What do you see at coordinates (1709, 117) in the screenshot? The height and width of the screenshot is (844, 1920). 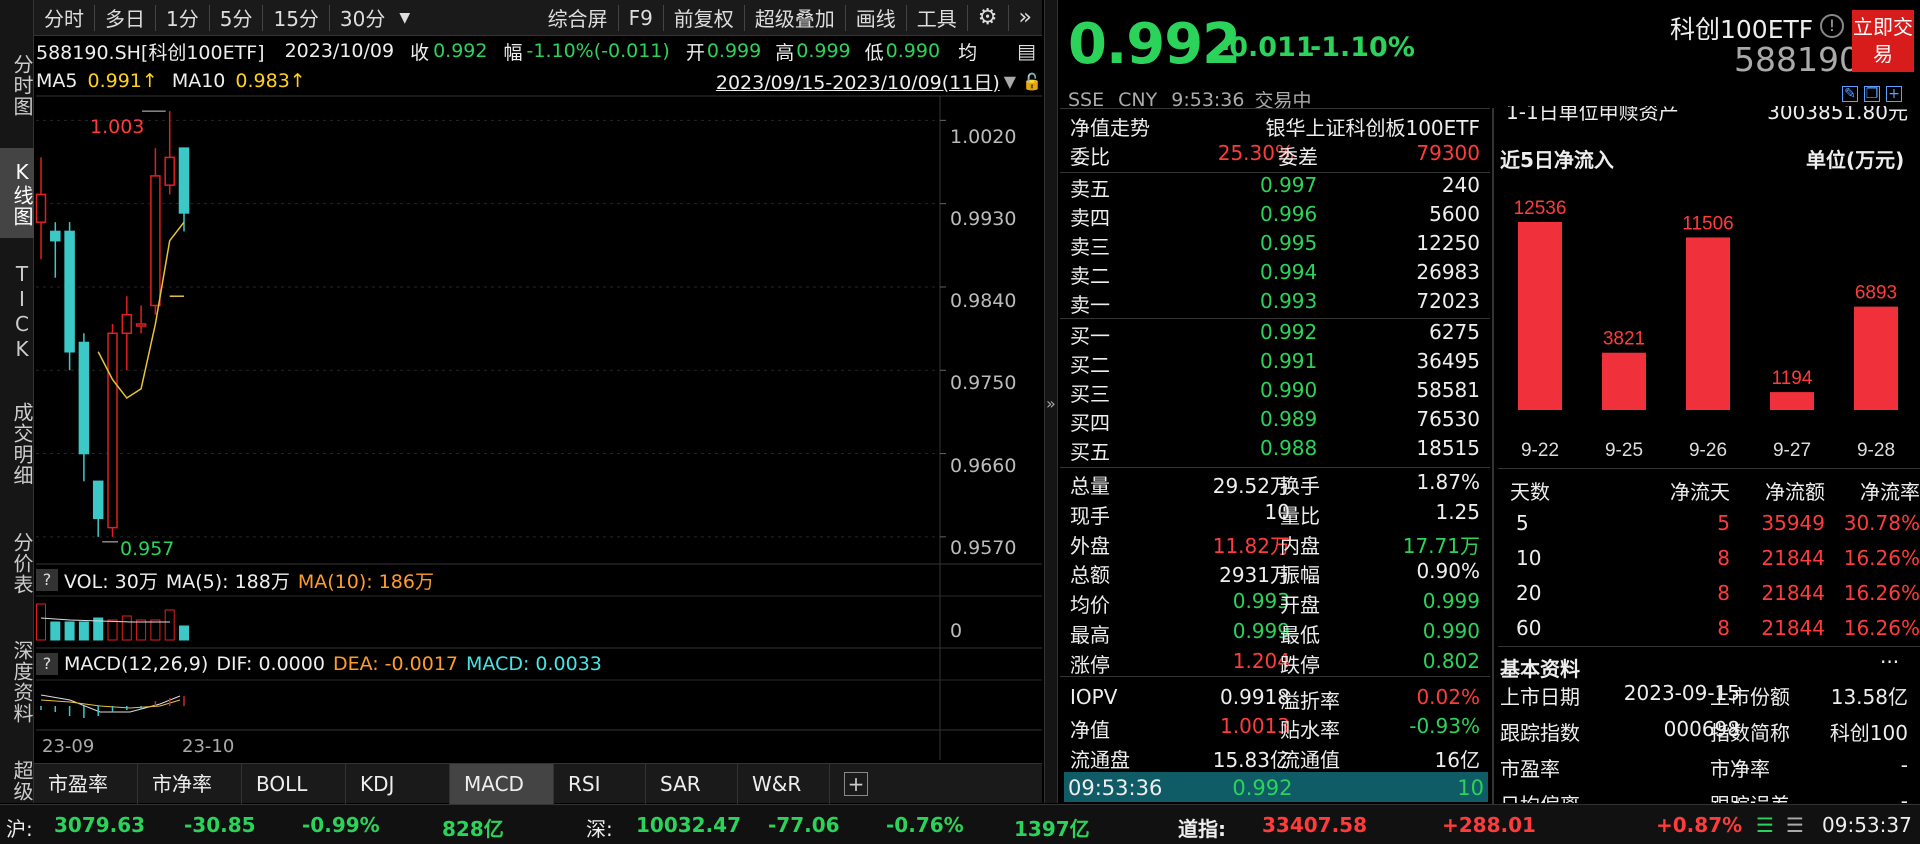 I see `top-partial-row: 1-1日单位申赎资产 3003851.80元` at bounding box center [1709, 117].